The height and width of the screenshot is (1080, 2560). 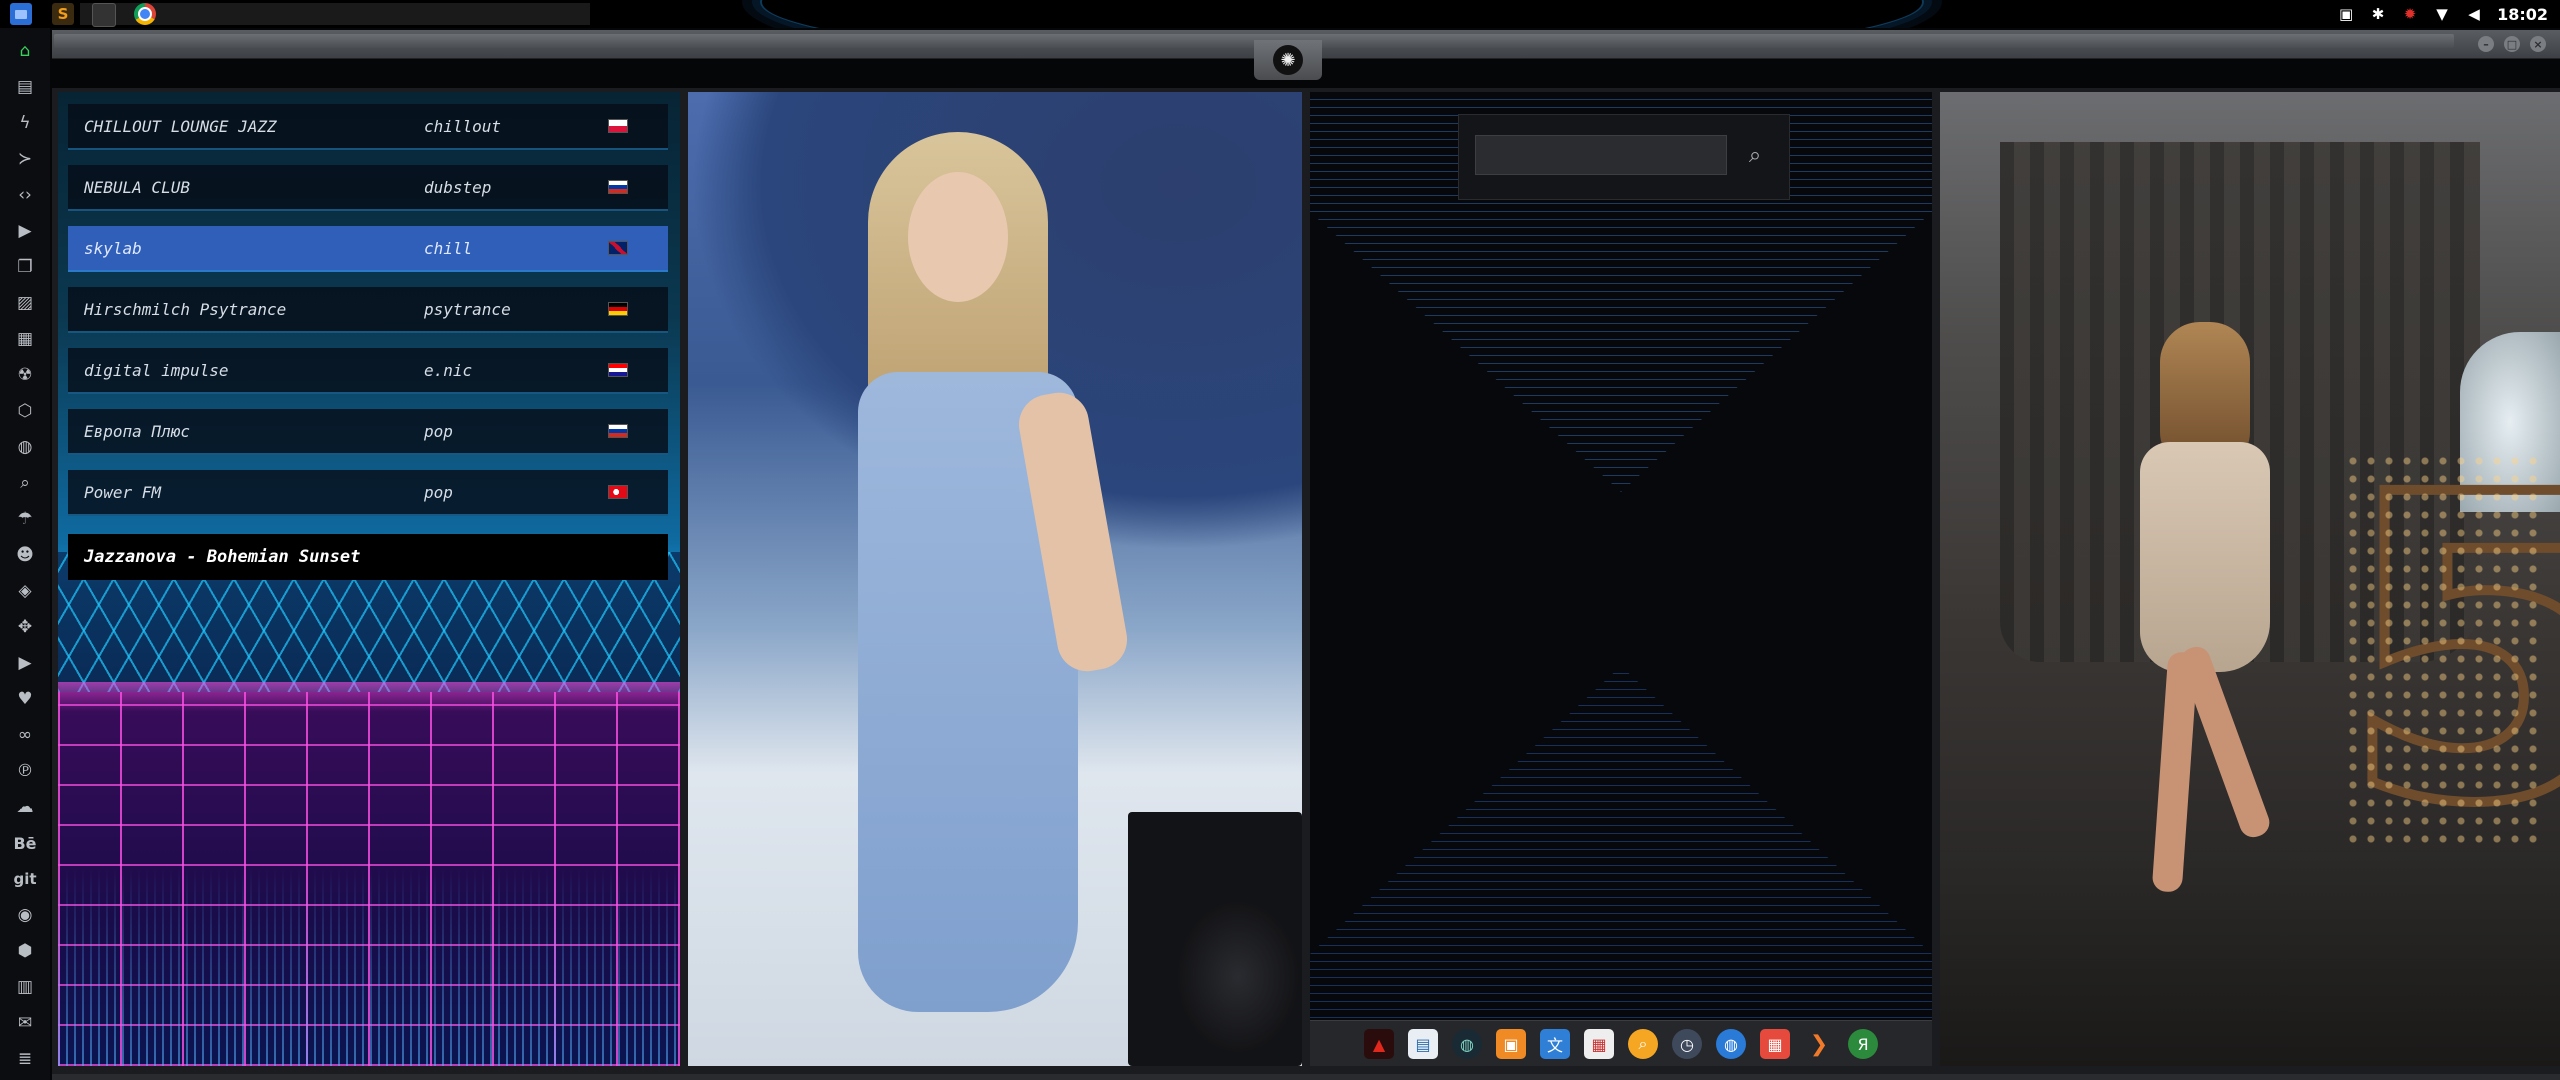 I want to click on bluetooth-icon: ✱, so click(x=2378, y=14).